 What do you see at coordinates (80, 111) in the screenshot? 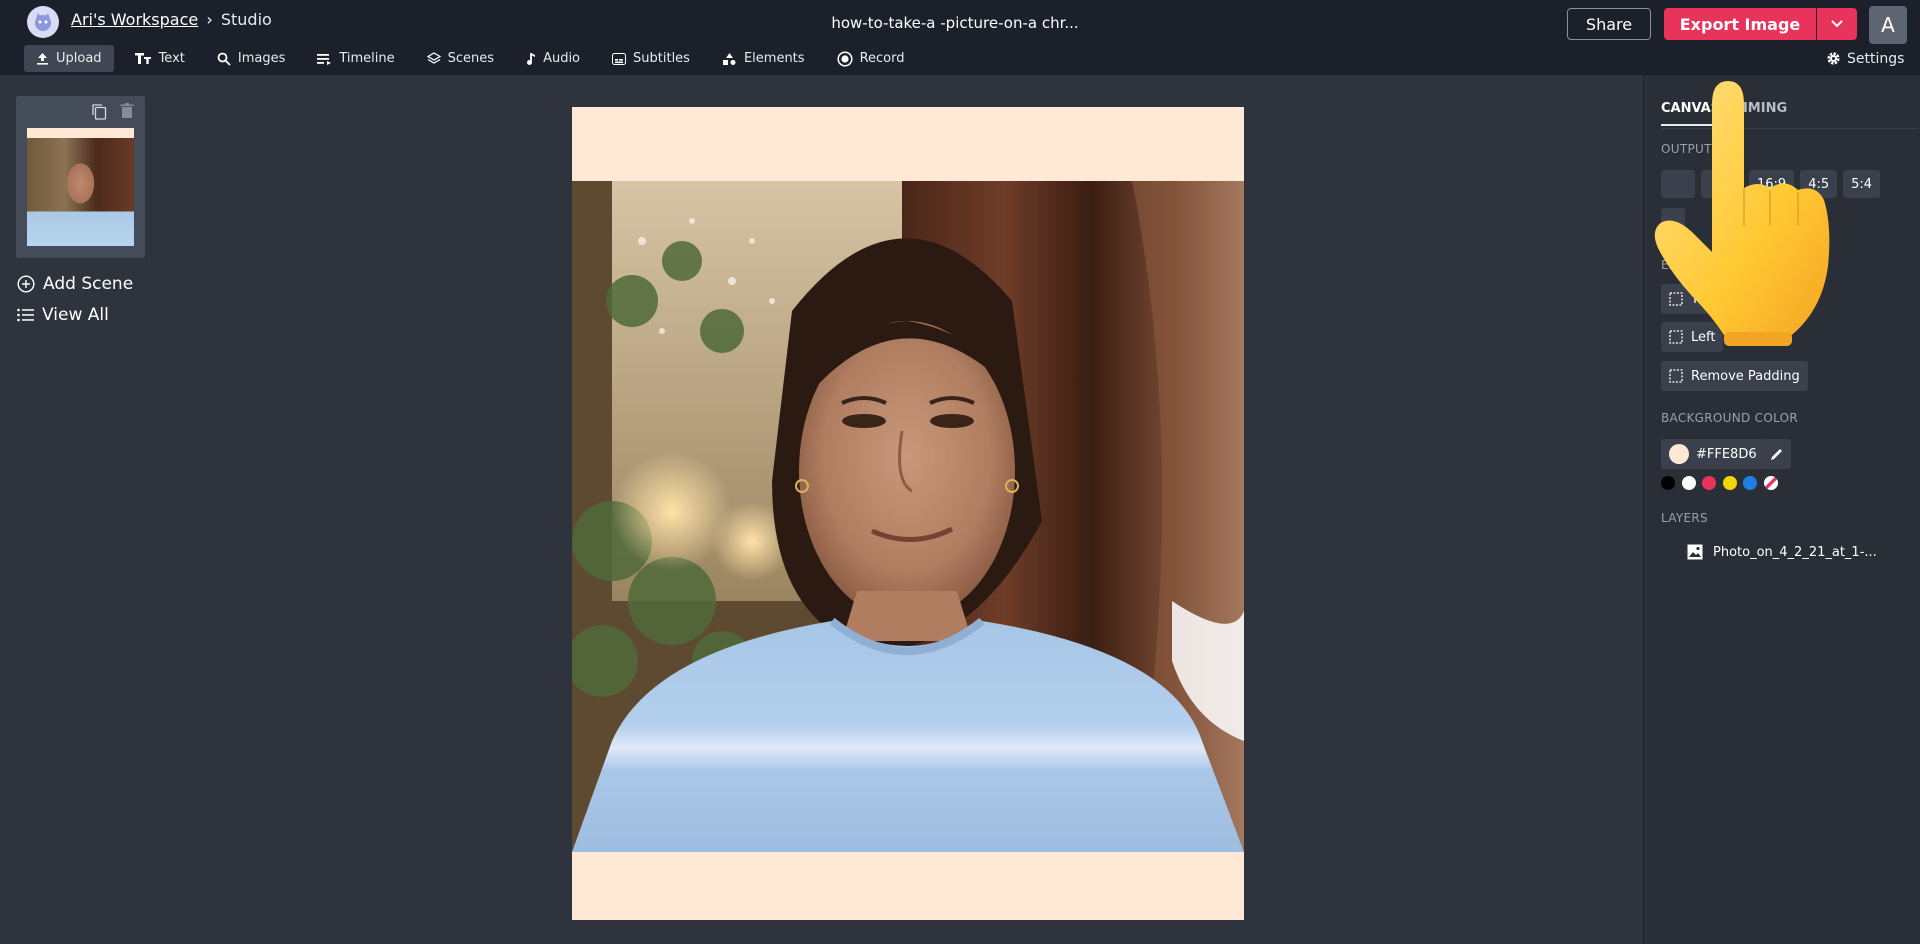
I see `scene-actions` at bounding box center [80, 111].